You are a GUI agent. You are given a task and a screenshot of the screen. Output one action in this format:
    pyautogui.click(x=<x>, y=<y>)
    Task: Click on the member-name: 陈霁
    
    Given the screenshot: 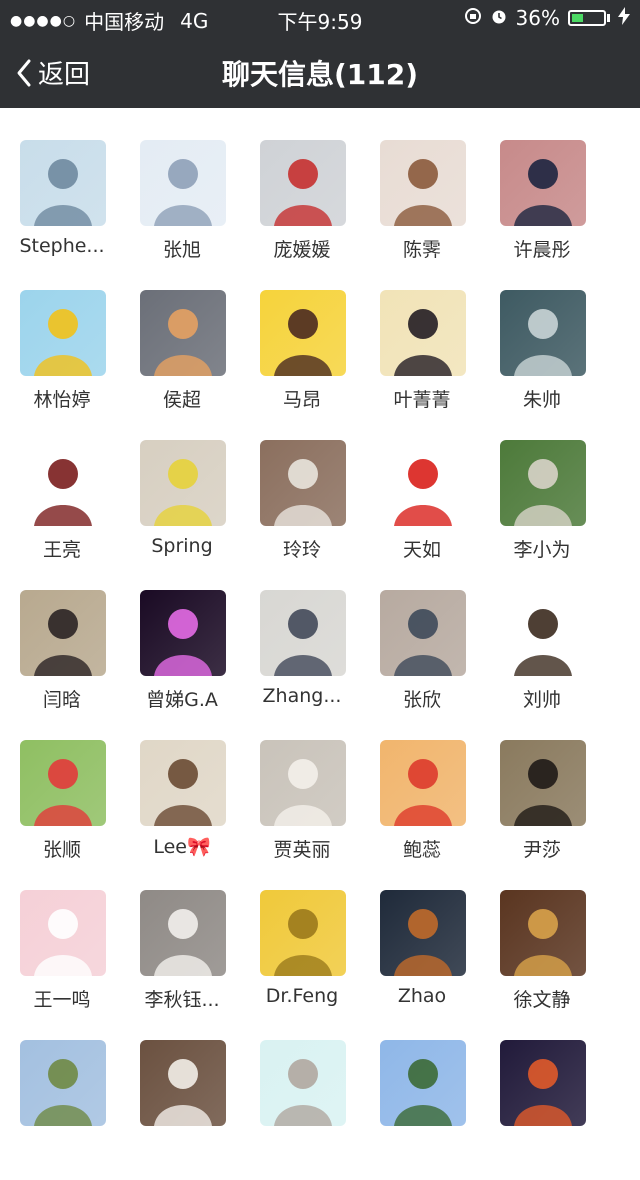 What is the action you would take?
    pyautogui.click(x=421, y=250)
    